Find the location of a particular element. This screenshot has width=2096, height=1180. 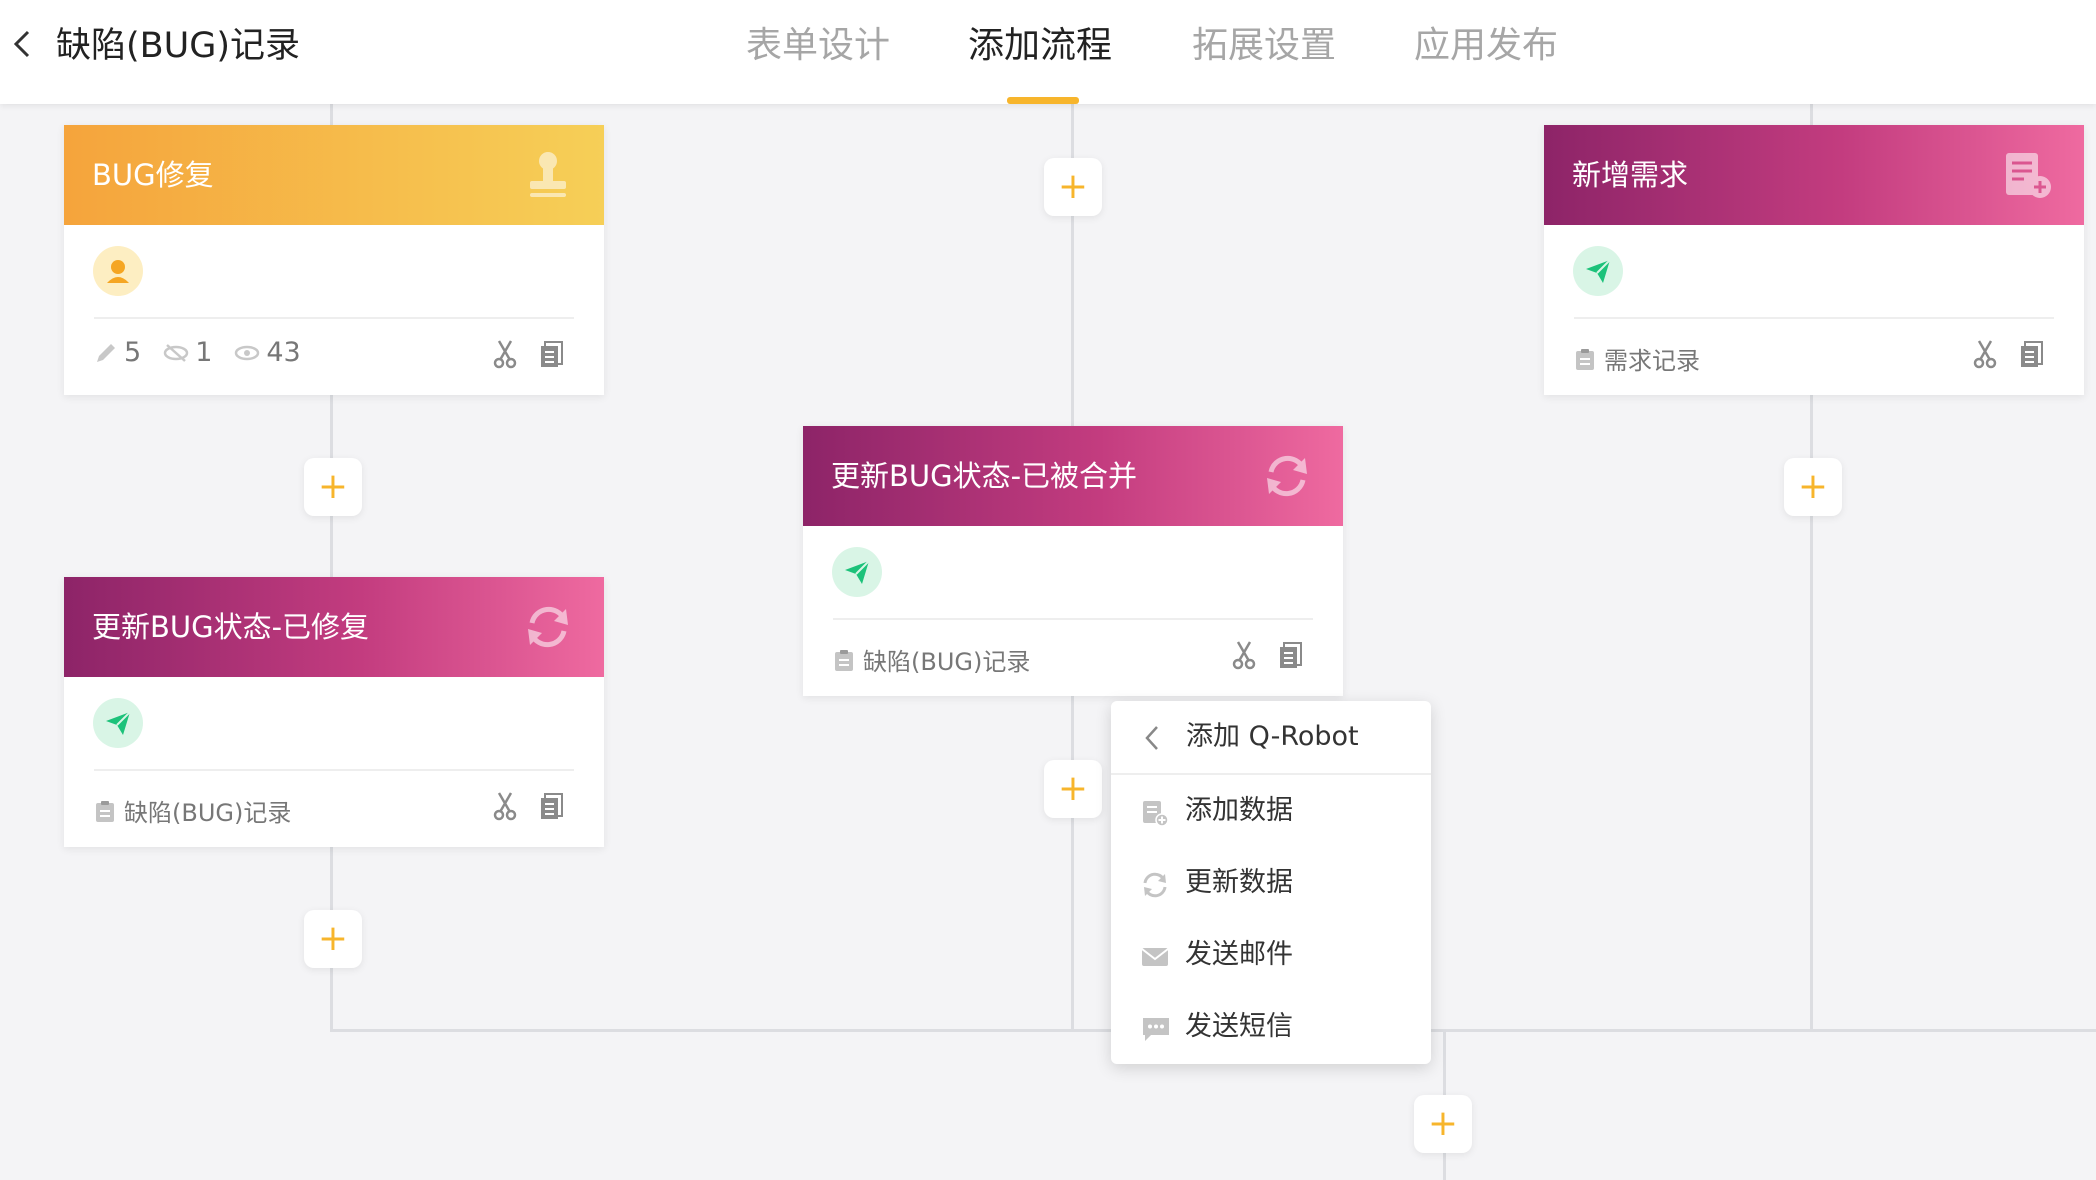

node-card-new-requirement: 新增需求 需求记录 is located at coordinates (1814, 260).